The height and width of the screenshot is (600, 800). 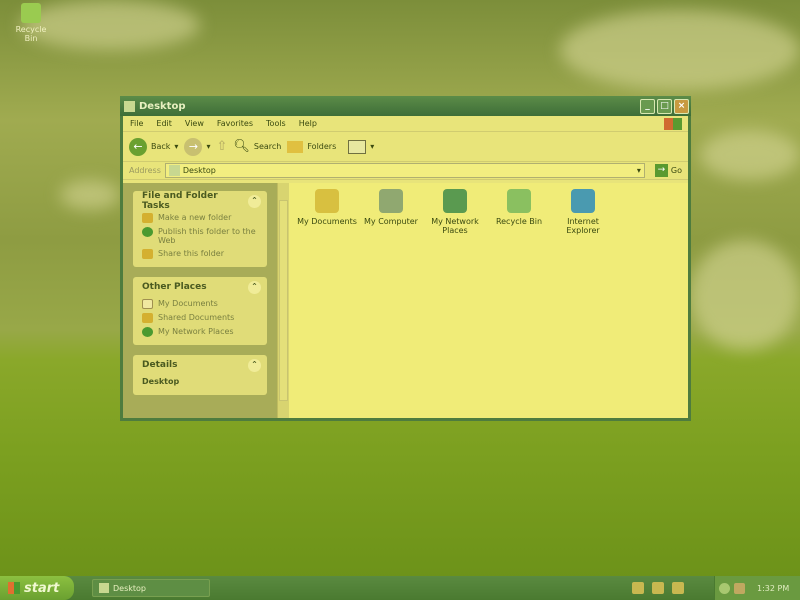 What do you see at coordinates (405, 124) in the screenshot?
I see `menu-bar: File Edit View Favorites Tools Help` at bounding box center [405, 124].